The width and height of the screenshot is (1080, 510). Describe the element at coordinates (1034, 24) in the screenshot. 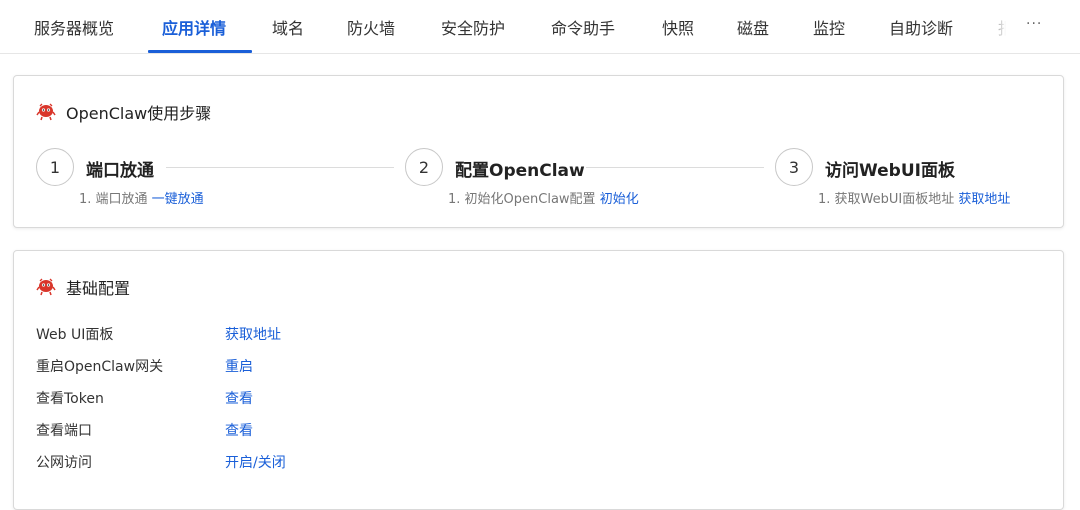

I see `more-tabs-icon: ···` at that location.